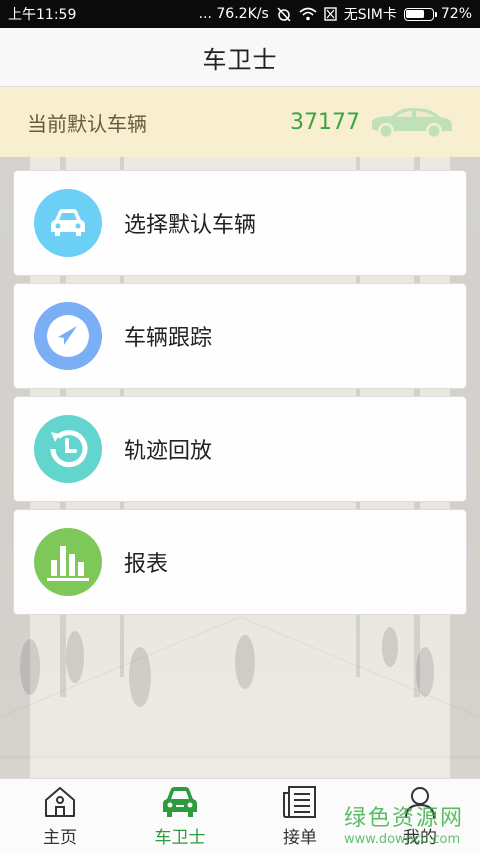 The height and width of the screenshot is (853, 480). What do you see at coordinates (68, 336) in the screenshot?
I see `navigation-arrow-icon` at bounding box center [68, 336].